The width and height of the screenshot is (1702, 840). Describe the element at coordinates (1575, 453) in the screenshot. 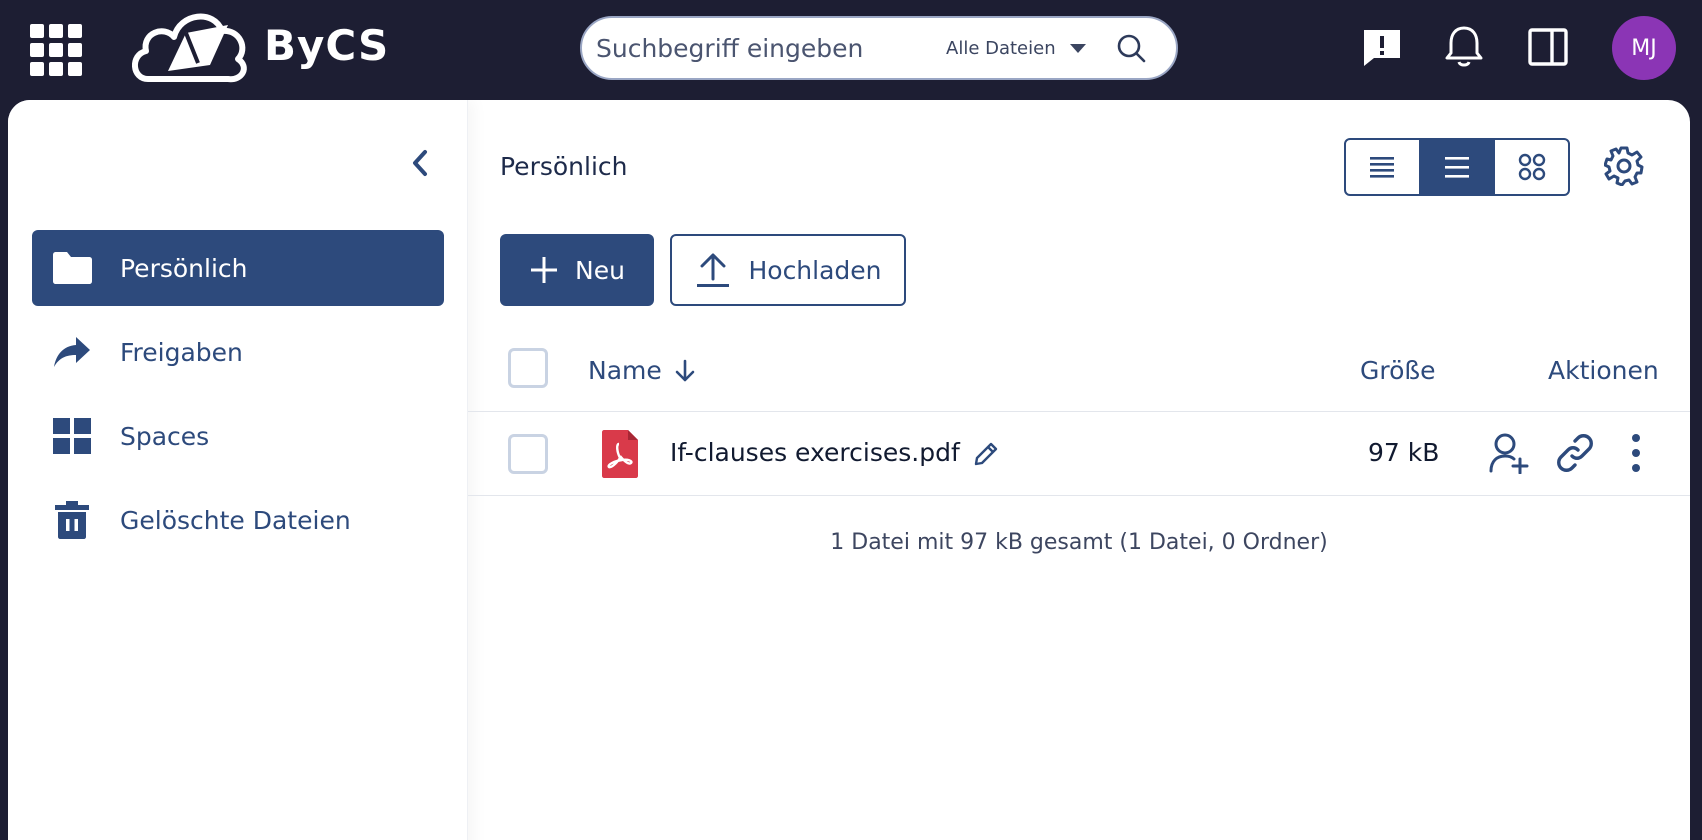

I see `link-icon` at that location.